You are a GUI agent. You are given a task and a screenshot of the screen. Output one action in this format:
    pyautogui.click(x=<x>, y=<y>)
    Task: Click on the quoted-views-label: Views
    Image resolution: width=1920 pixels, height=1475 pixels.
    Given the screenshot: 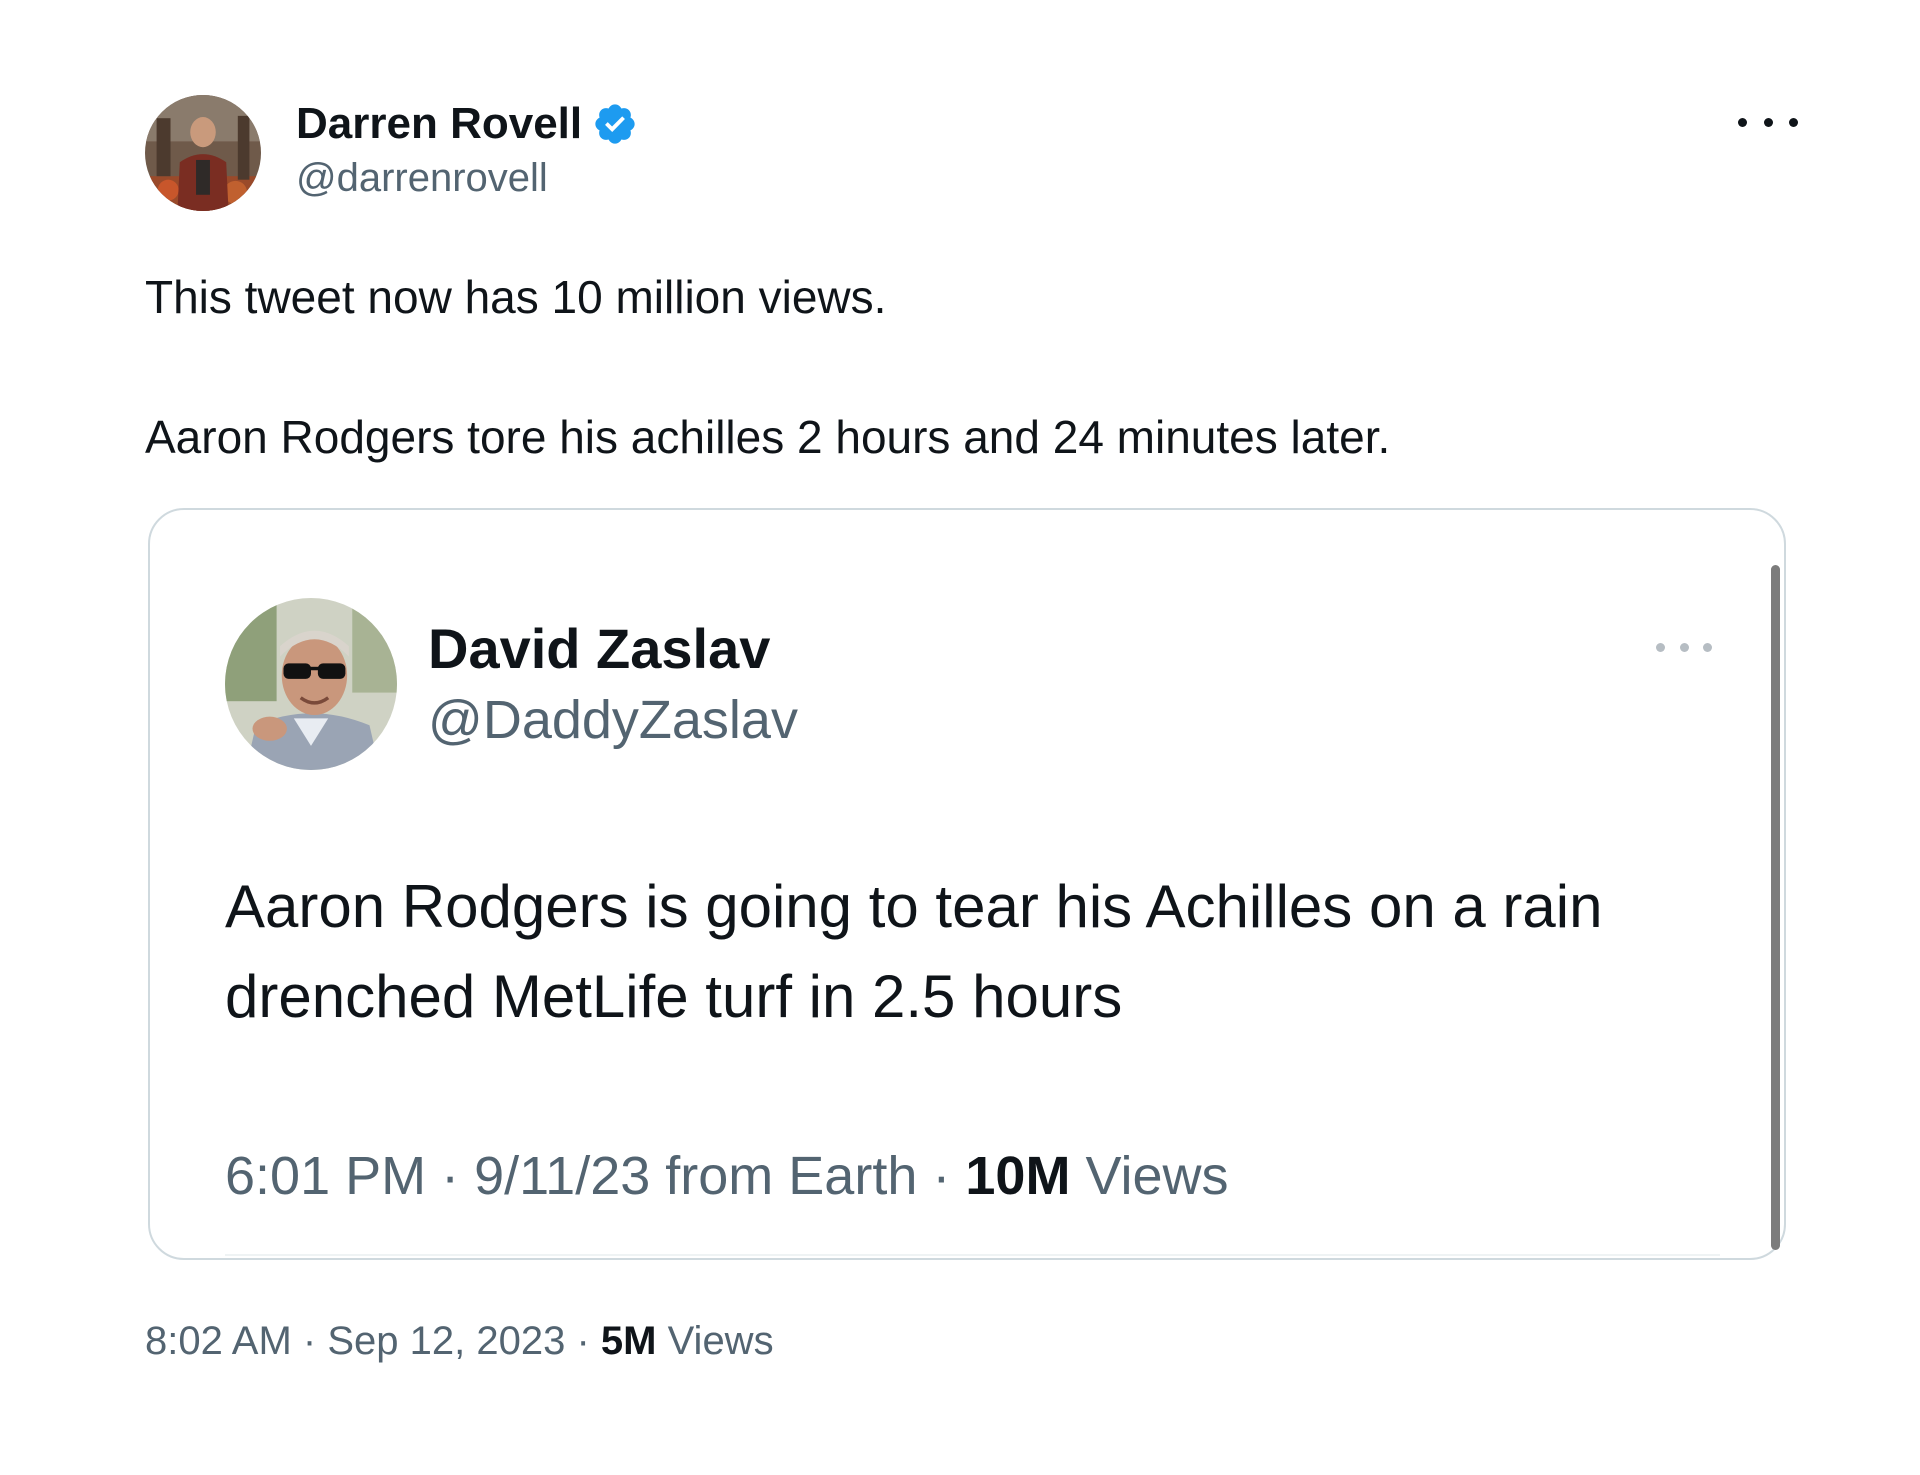 What is the action you would take?
    pyautogui.click(x=1157, y=1176)
    